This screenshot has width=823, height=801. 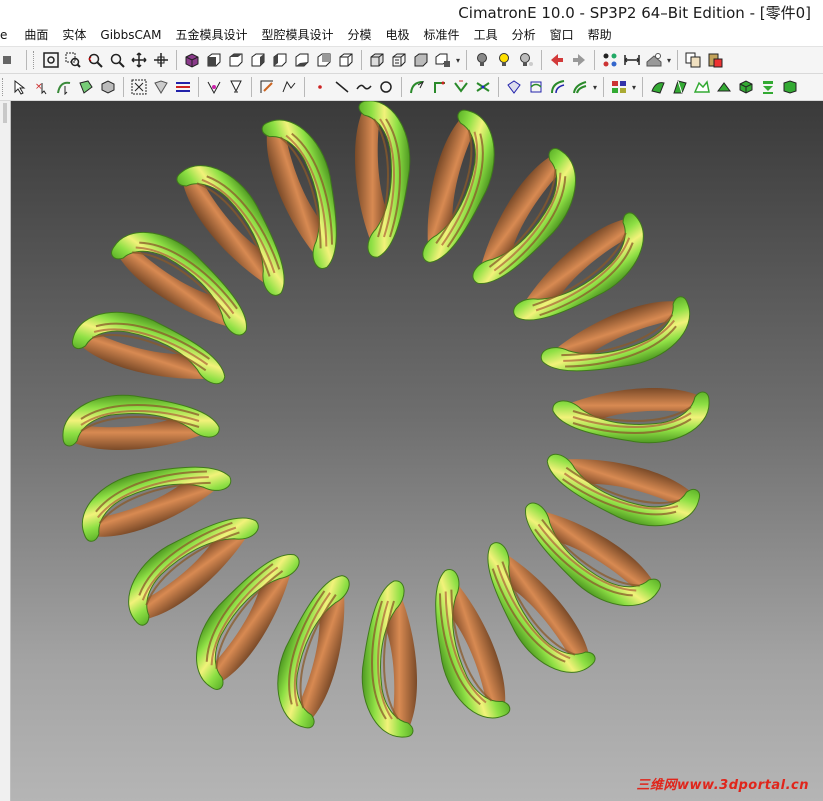 I want to click on menu-item-analysis: 分析, so click(x=524, y=35).